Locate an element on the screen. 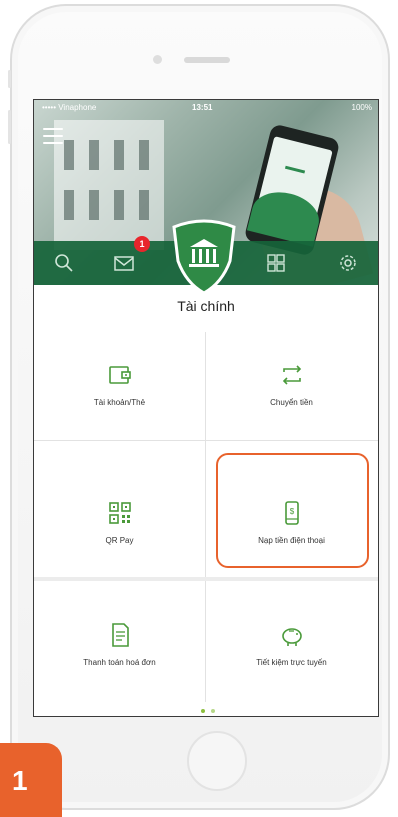 This screenshot has height=817, width=398. notification-badge: 1 is located at coordinates (142, 244).